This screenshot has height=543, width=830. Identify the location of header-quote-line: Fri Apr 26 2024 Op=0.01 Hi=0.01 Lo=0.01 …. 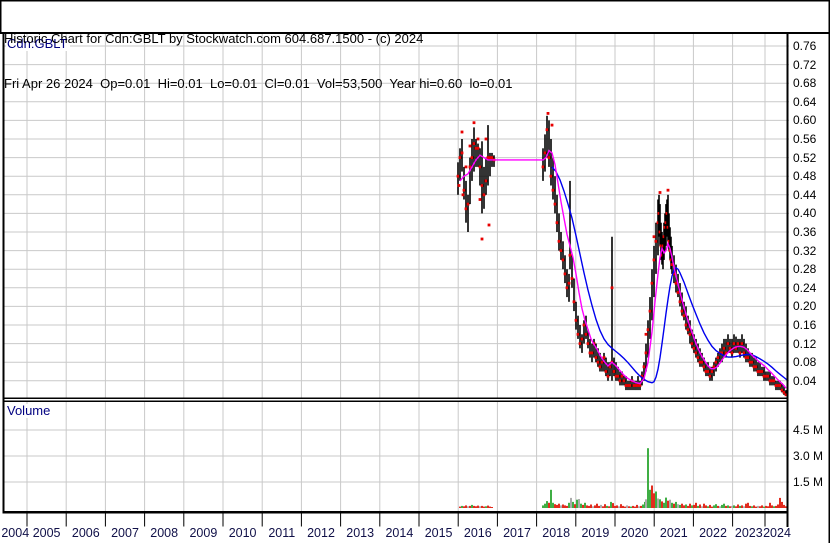
(258, 83).